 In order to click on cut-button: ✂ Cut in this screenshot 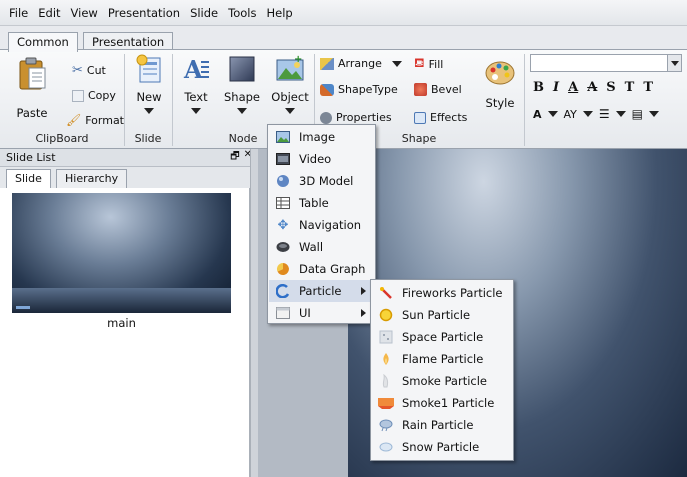, I will do `click(89, 70)`.